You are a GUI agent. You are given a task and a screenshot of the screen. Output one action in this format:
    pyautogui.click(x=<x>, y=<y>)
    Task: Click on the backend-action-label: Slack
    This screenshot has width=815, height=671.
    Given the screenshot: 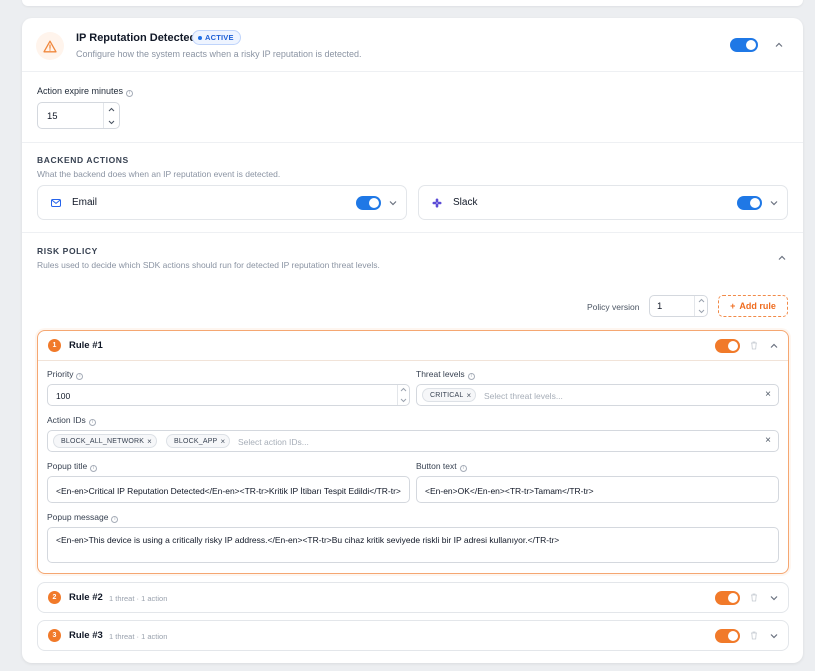 What is the action you would take?
    pyautogui.click(x=465, y=202)
    